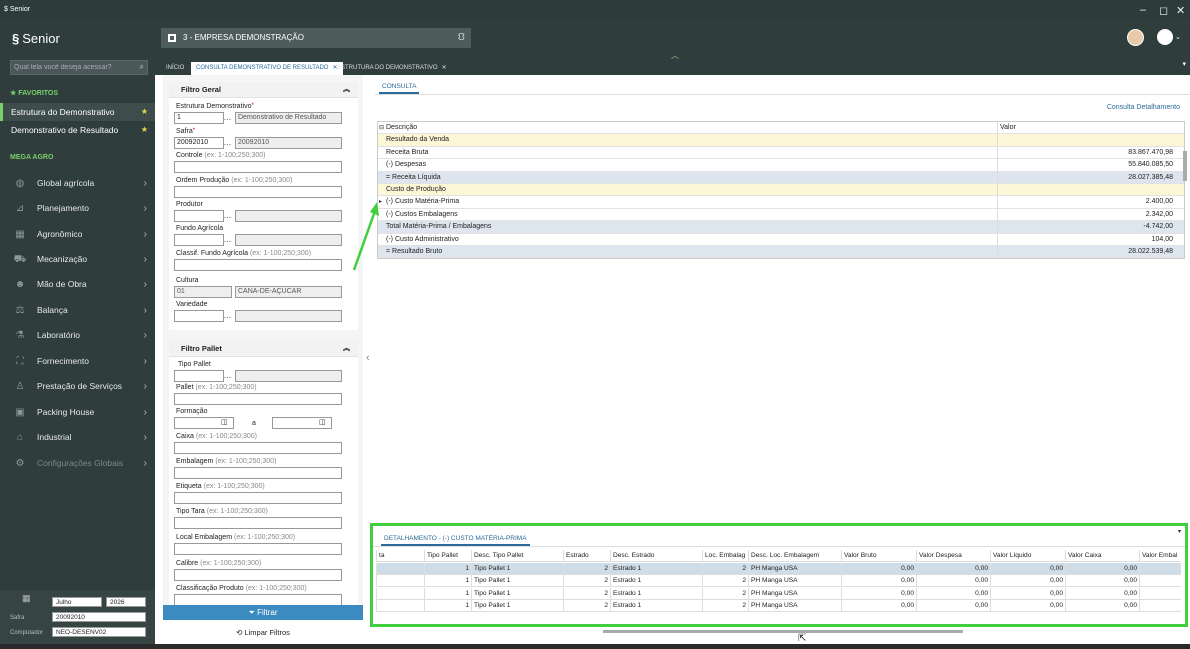  I want to click on table-row: = Resultado Bruto 28.022.539,48, so click(781, 252).